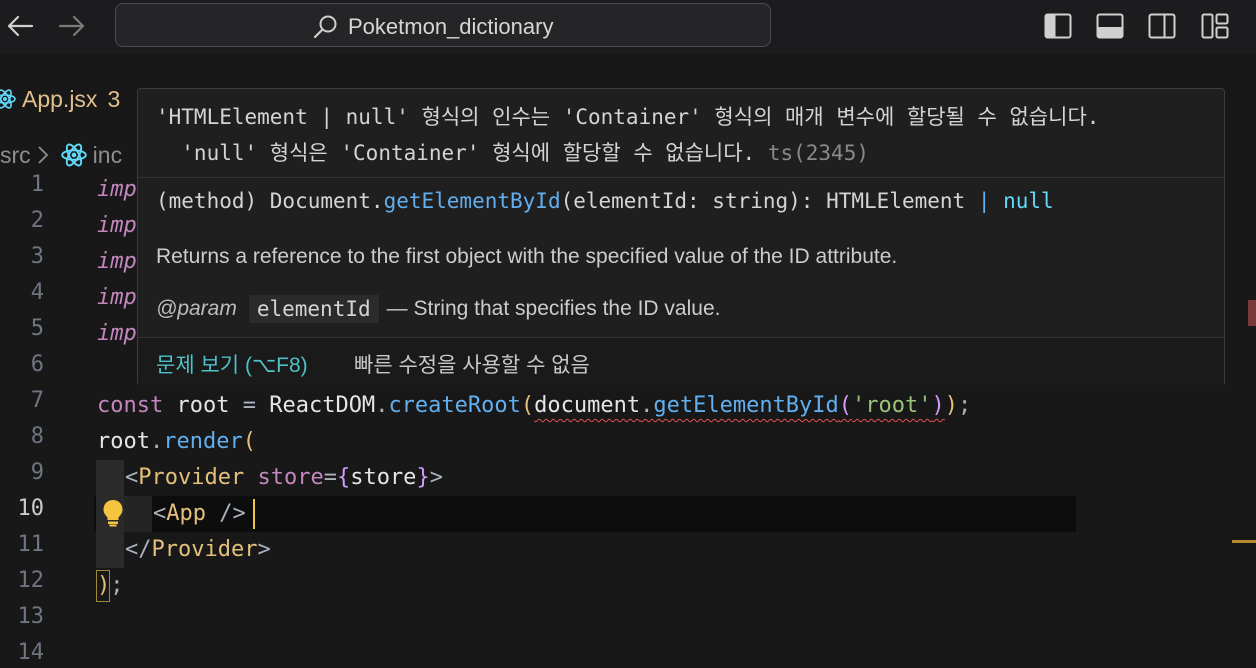 This screenshot has width=1256, height=668. I want to click on identifier: document, so click(587, 405).